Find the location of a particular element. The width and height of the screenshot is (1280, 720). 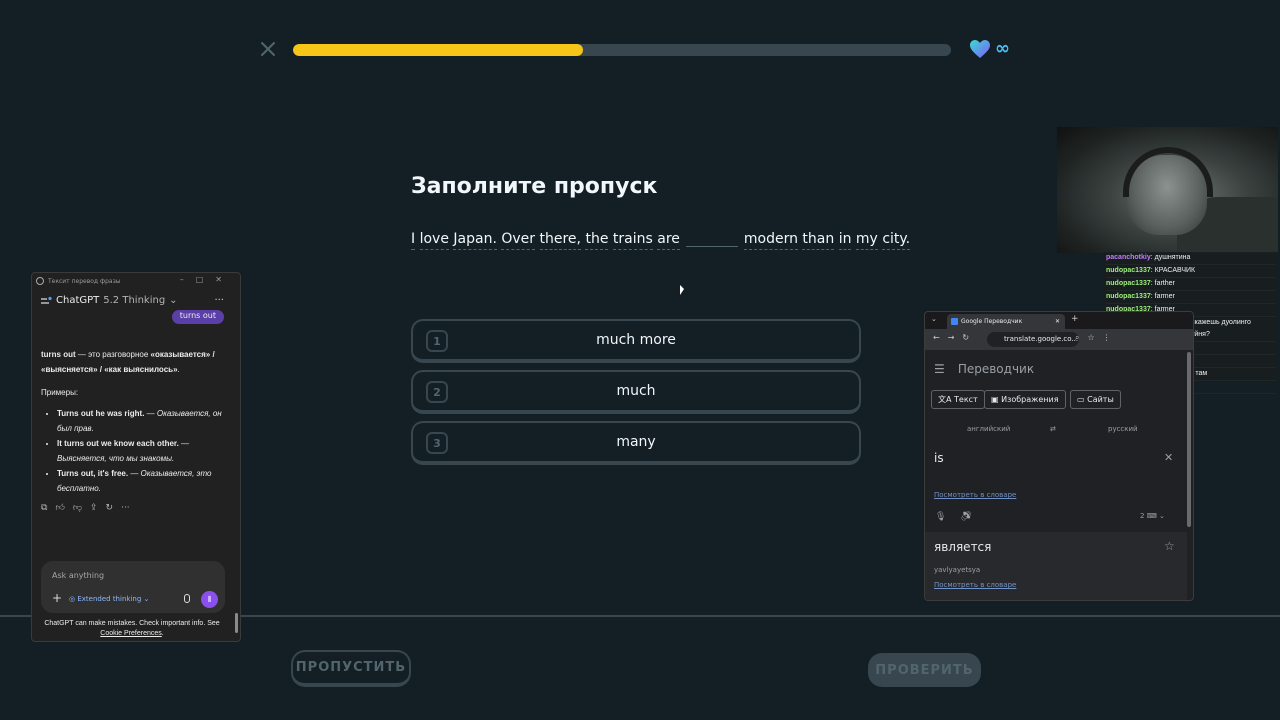

webcam-feed is located at coordinates (1167, 190).